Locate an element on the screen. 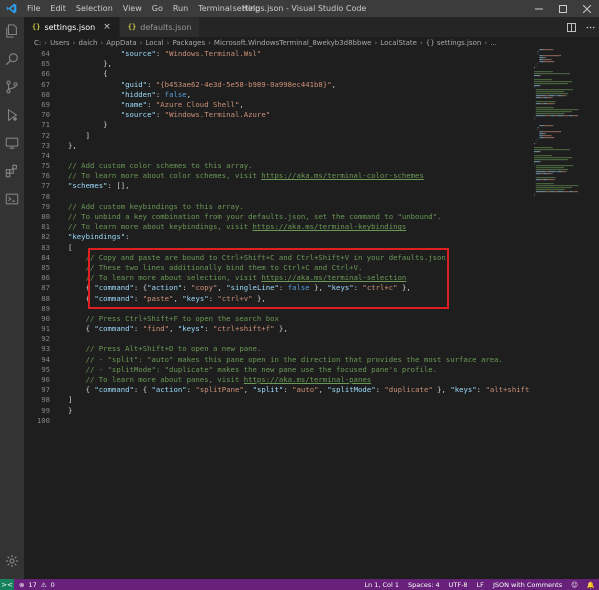 The width and height of the screenshot is (599, 590). problems-indicator: ⊗ 17 ⚠ 0 is located at coordinates (37, 585).